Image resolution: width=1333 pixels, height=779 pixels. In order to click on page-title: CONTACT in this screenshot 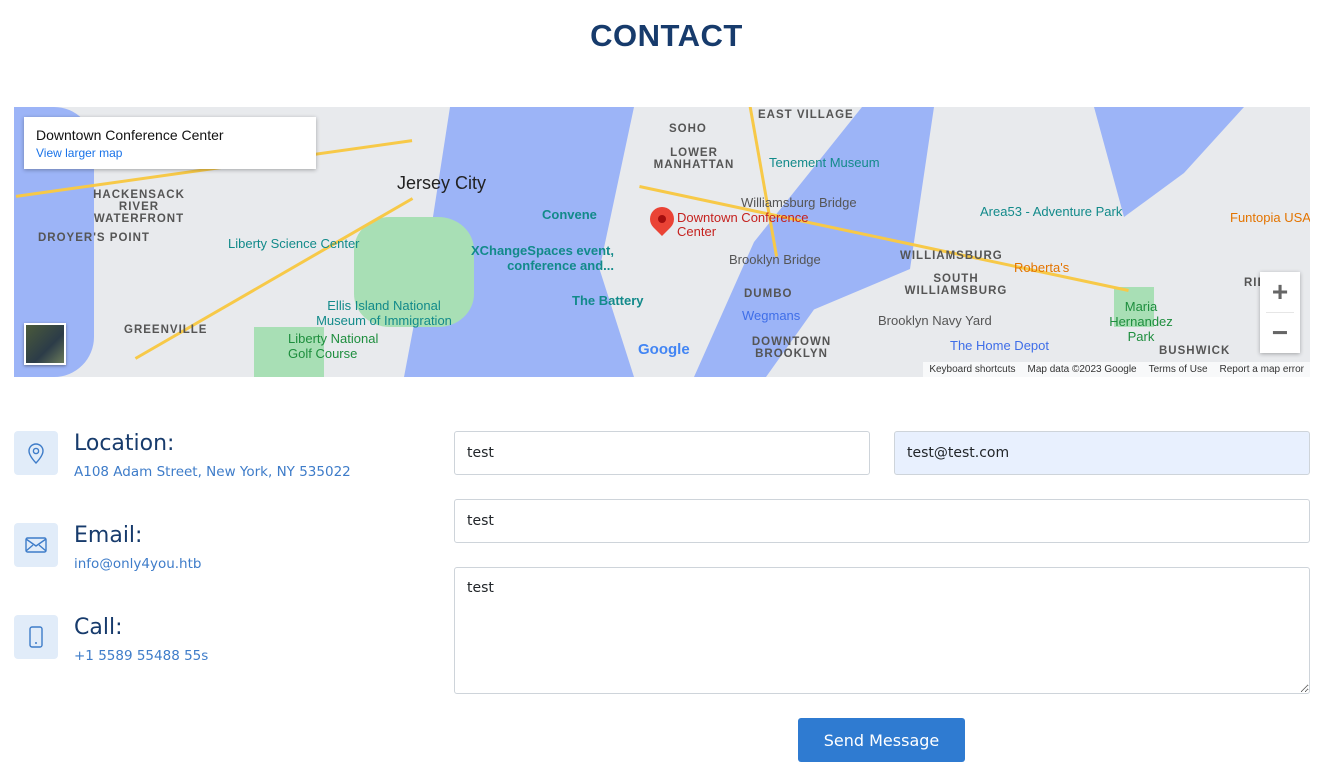, I will do `click(666, 35)`.